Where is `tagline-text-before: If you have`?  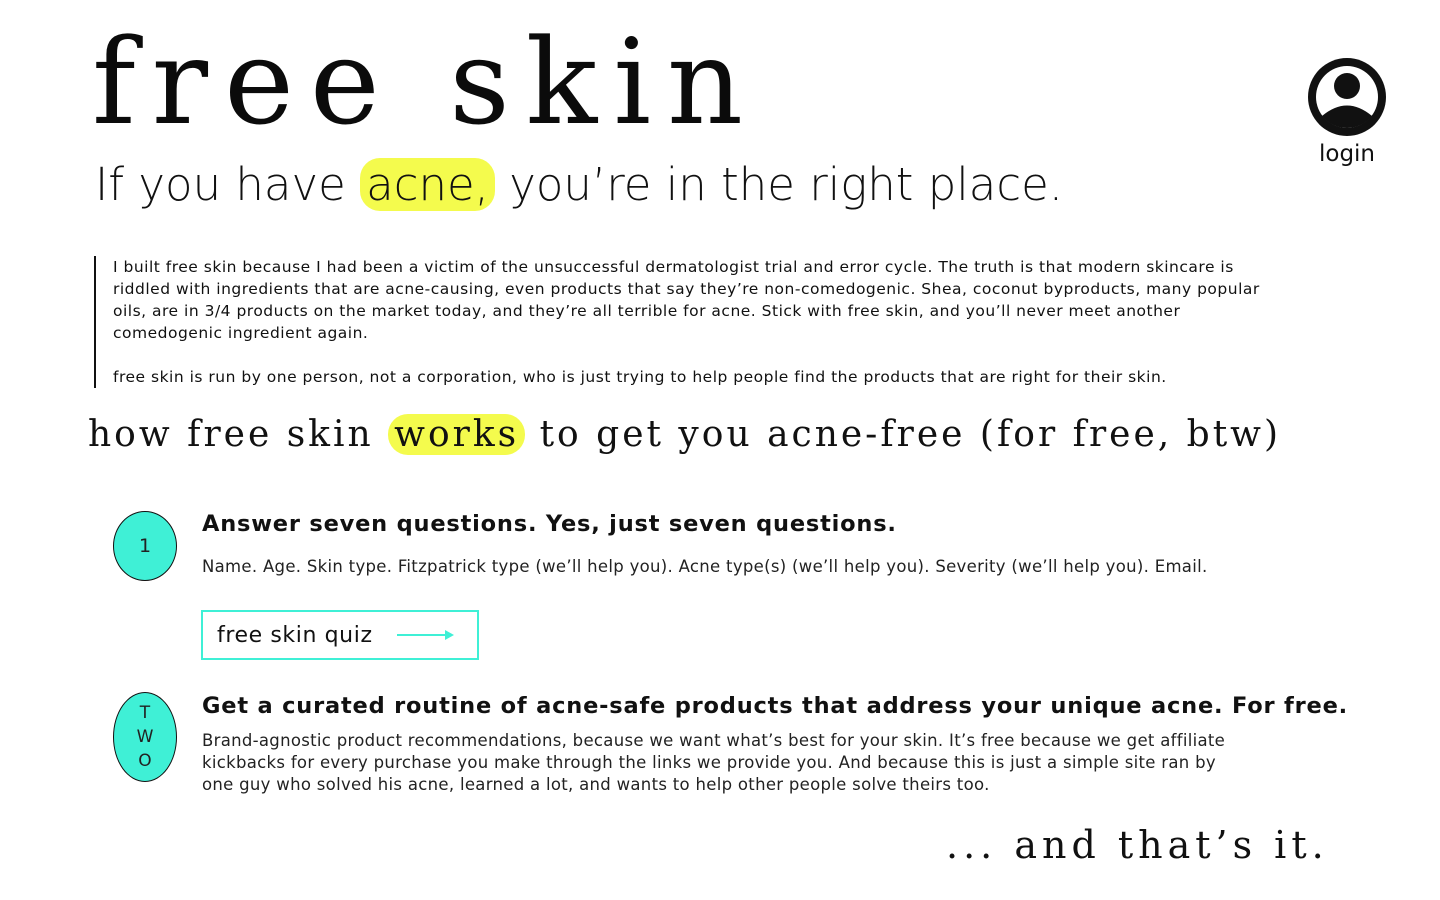
tagline-text-before: If you have is located at coordinates (228, 184).